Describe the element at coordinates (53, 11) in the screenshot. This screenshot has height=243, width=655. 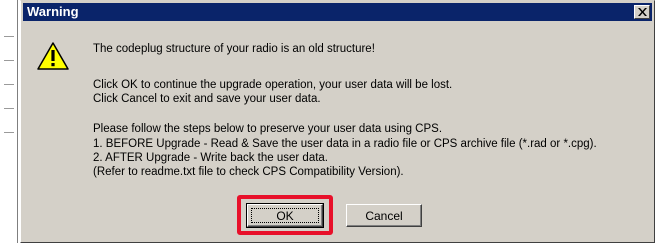
I see `dialog-title: Warning` at that location.